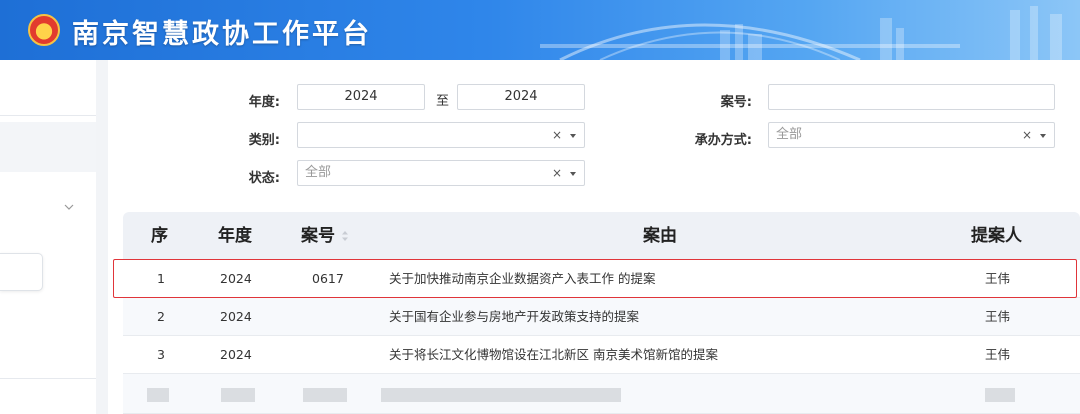 Image resolution: width=1080 pixels, height=414 pixels. What do you see at coordinates (361, 97) in the screenshot?
I see `year-from-input: 2024` at bounding box center [361, 97].